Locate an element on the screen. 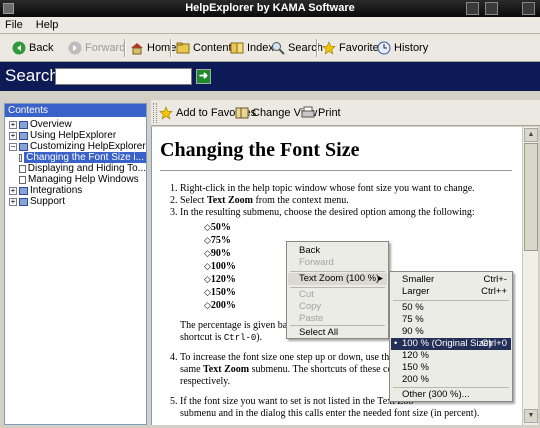 The image size is (540, 428). menu-file: File is located at coordinates (14, 24).